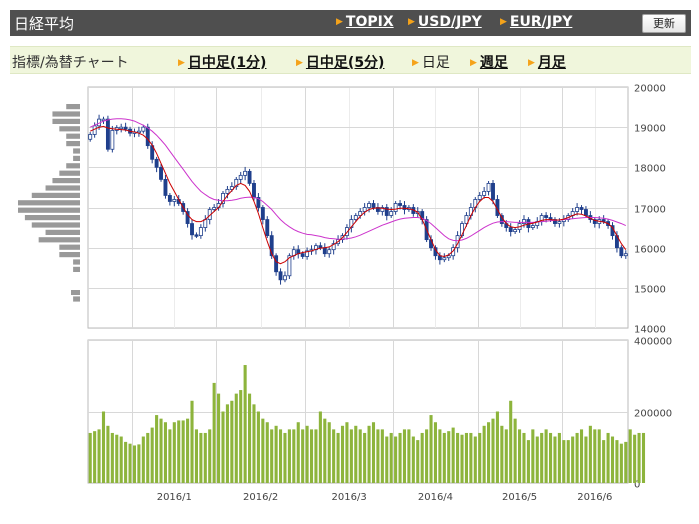  Describe the element at coordinates (650, 290) in the screenshot. I see `y-tick-label: 15000` at that location.